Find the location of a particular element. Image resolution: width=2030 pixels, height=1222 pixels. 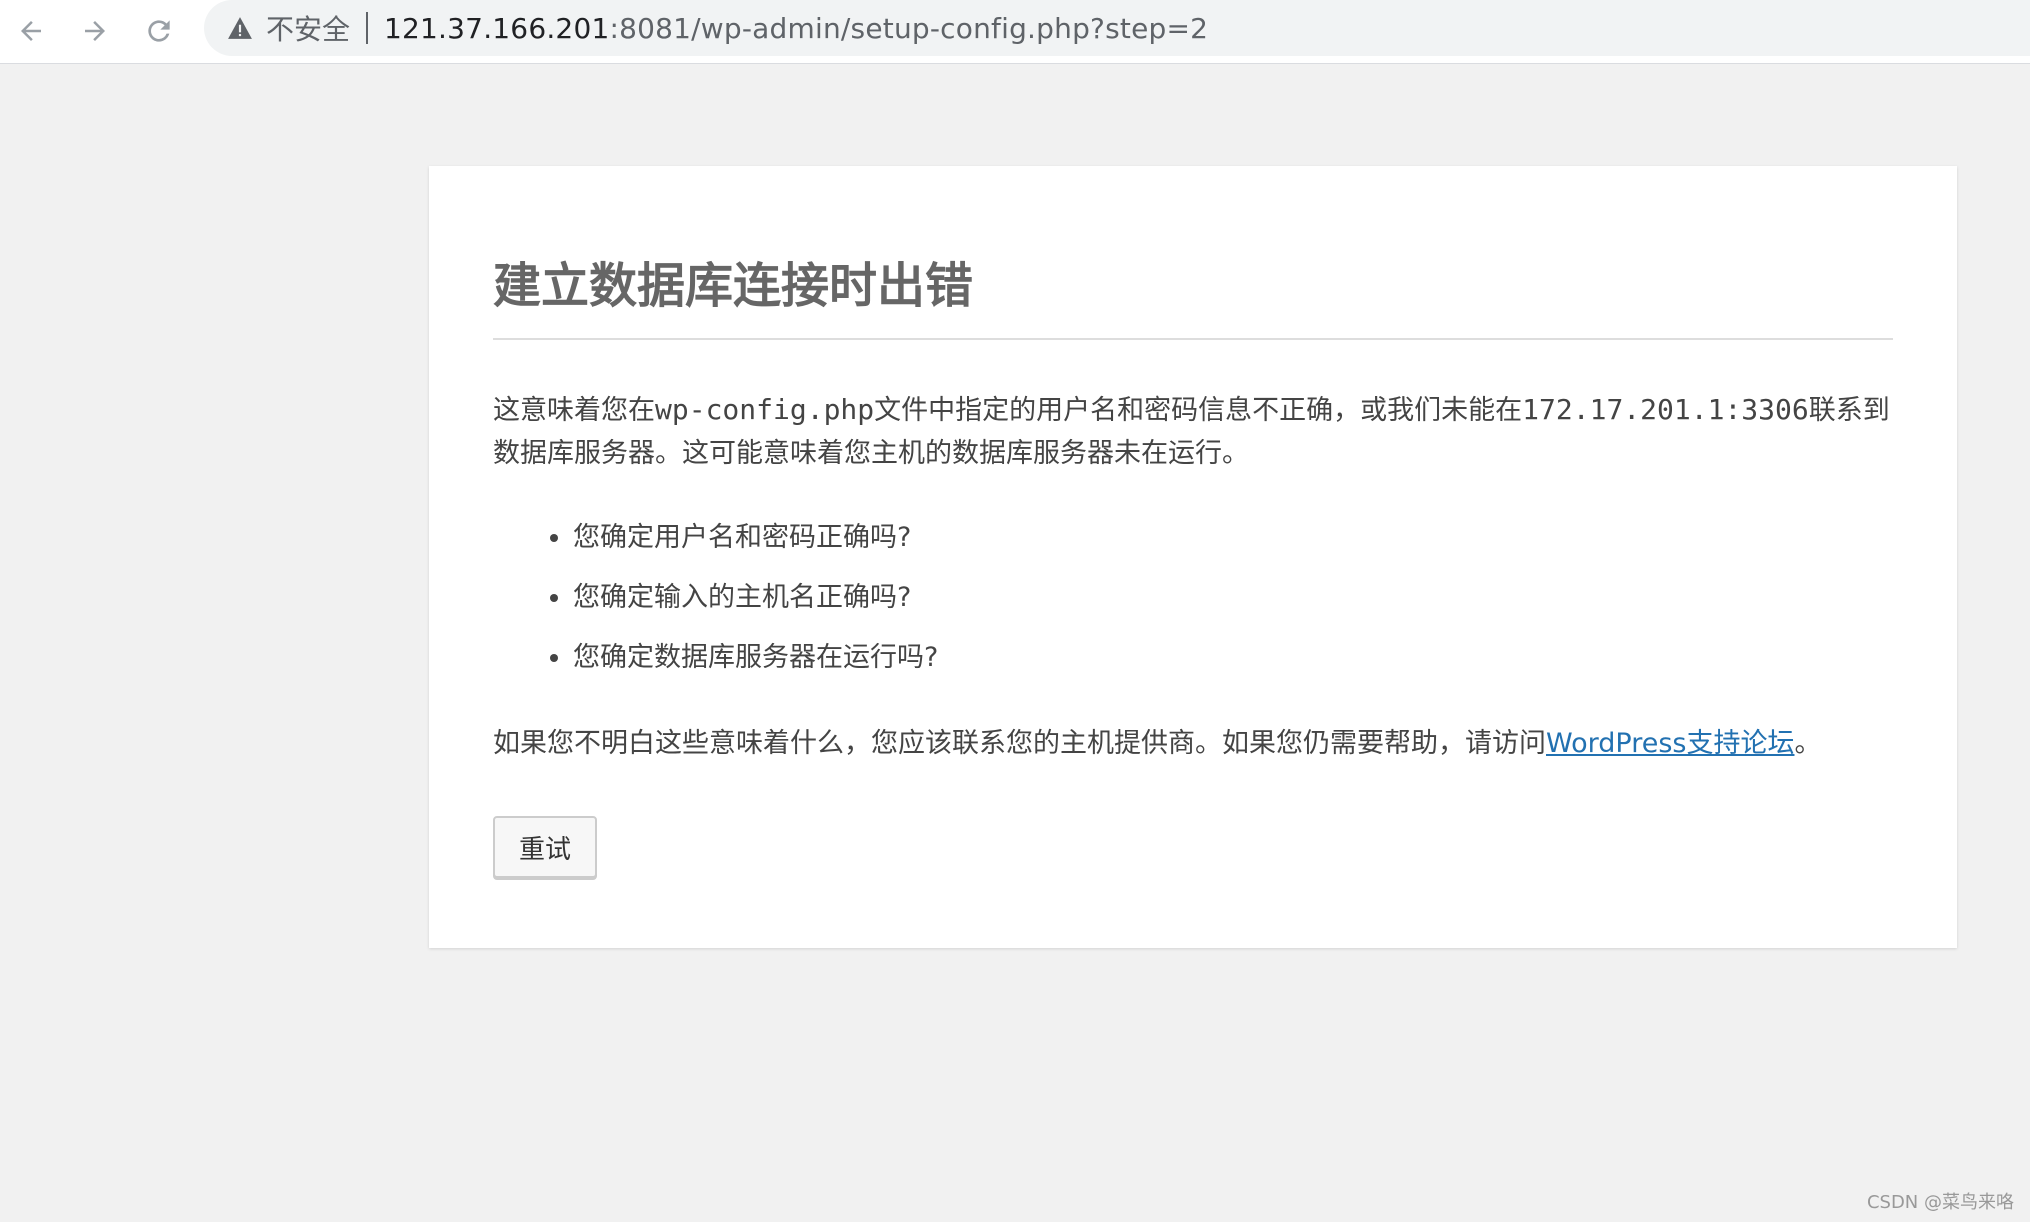

url-path: :8081/wp-admin/setup-config.php?step=2 is located at coordinates (909, 28).